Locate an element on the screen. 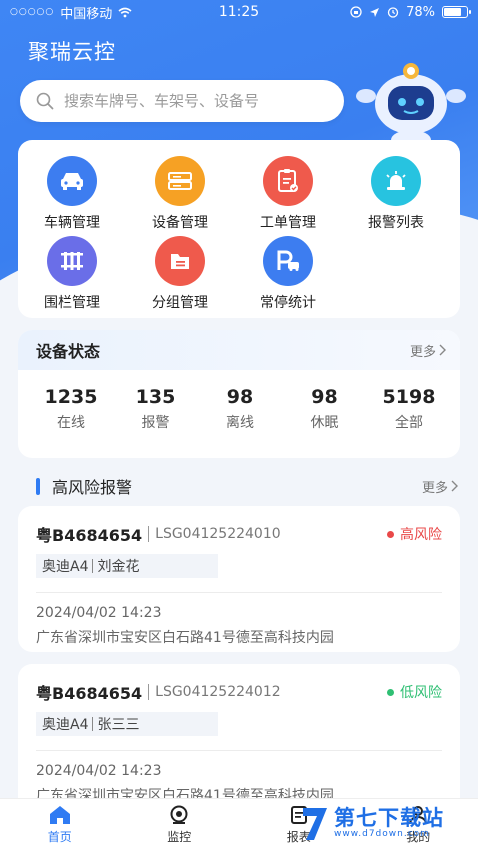 The width and height of the screenshot is (478, 850). vehicle-owner: 刘金花 is located at coordinates (118, 567).